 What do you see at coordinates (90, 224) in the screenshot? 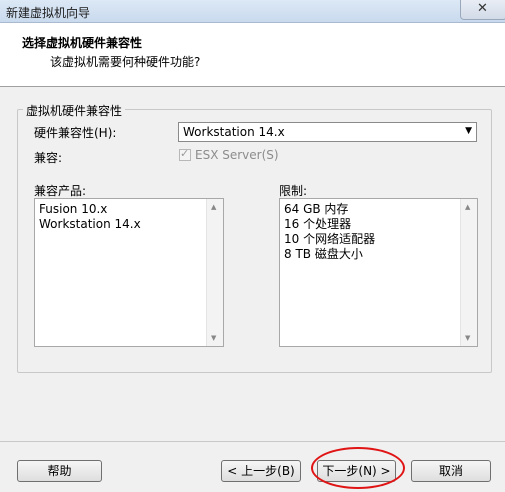
I see `list-item: Workstation 14.x` at bounding box center [90, 224].